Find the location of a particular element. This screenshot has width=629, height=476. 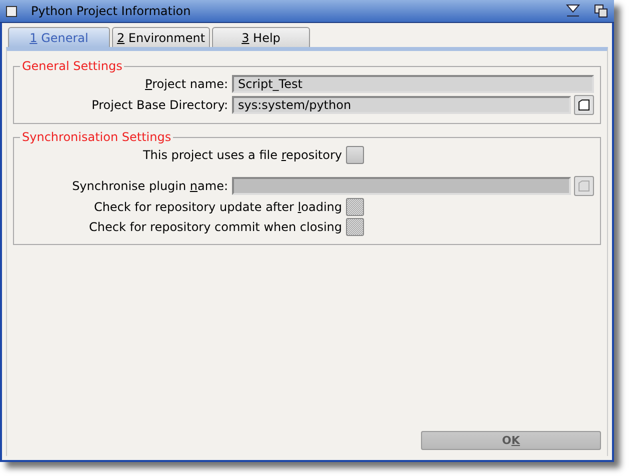

field-label: Project Base Directory: is located at coordinates (159, 105).